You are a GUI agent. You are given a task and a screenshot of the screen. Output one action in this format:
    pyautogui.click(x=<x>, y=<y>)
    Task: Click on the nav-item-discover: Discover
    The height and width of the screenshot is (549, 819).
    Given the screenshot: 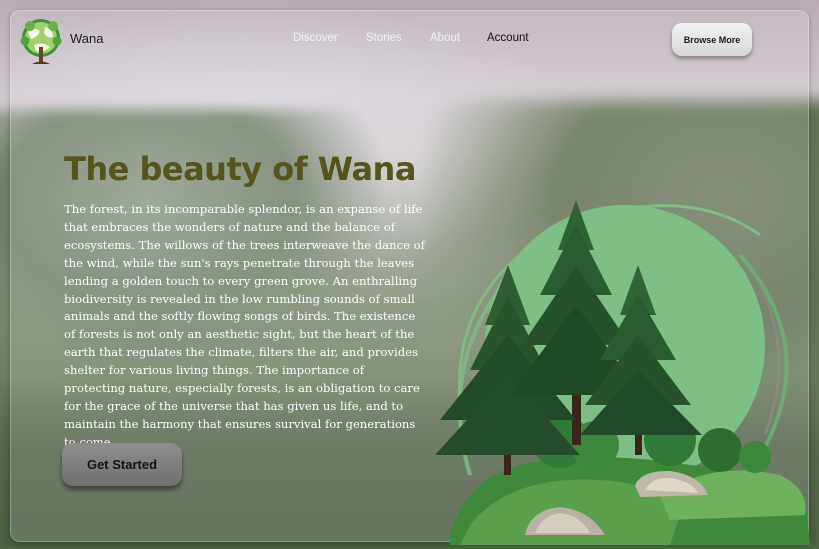 What is the action you would take?
    pyautogui.click(x=315, y=38)
    